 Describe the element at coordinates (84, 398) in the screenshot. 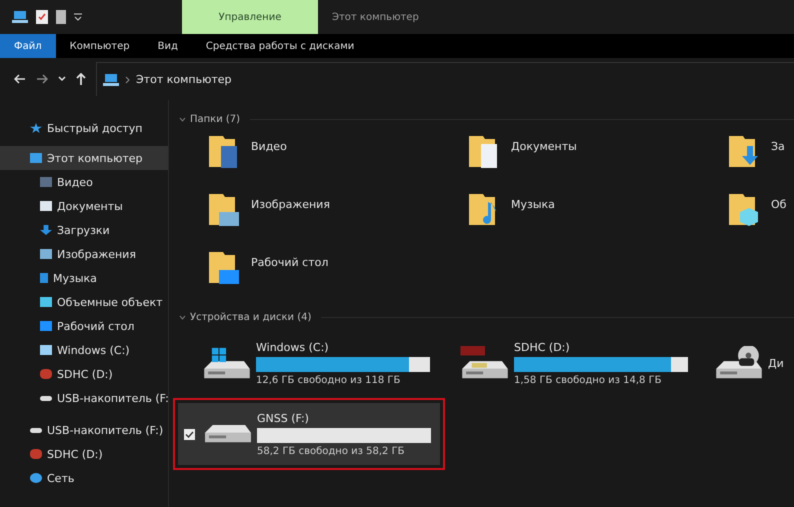

I see `sidebar-item: USB-накопитель (F:` at that location.